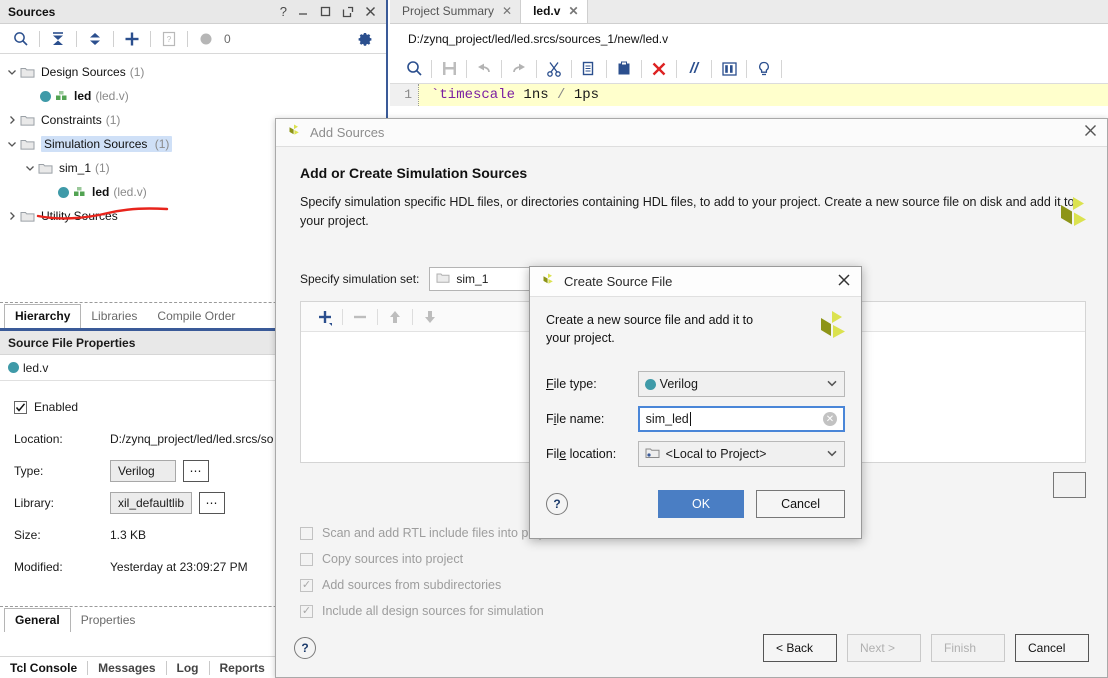 The width and height of the screenshot is (1108, 678). What do you see at coordinates (58, 39) in the screenshot?
I see `collapse-all-icon` at bounding box center [58, 39].